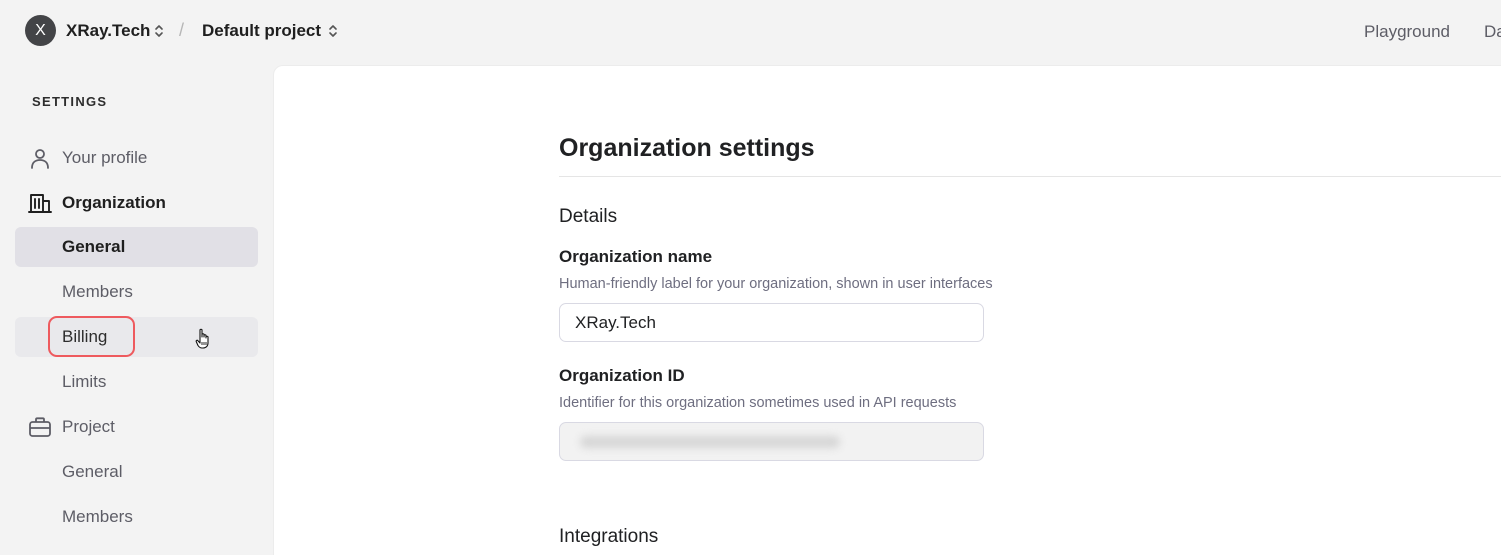 Image resolution: width=1501 pixels, height=555 pixels. I want to click on sidebar-item-project: Project, so click(136, 427).